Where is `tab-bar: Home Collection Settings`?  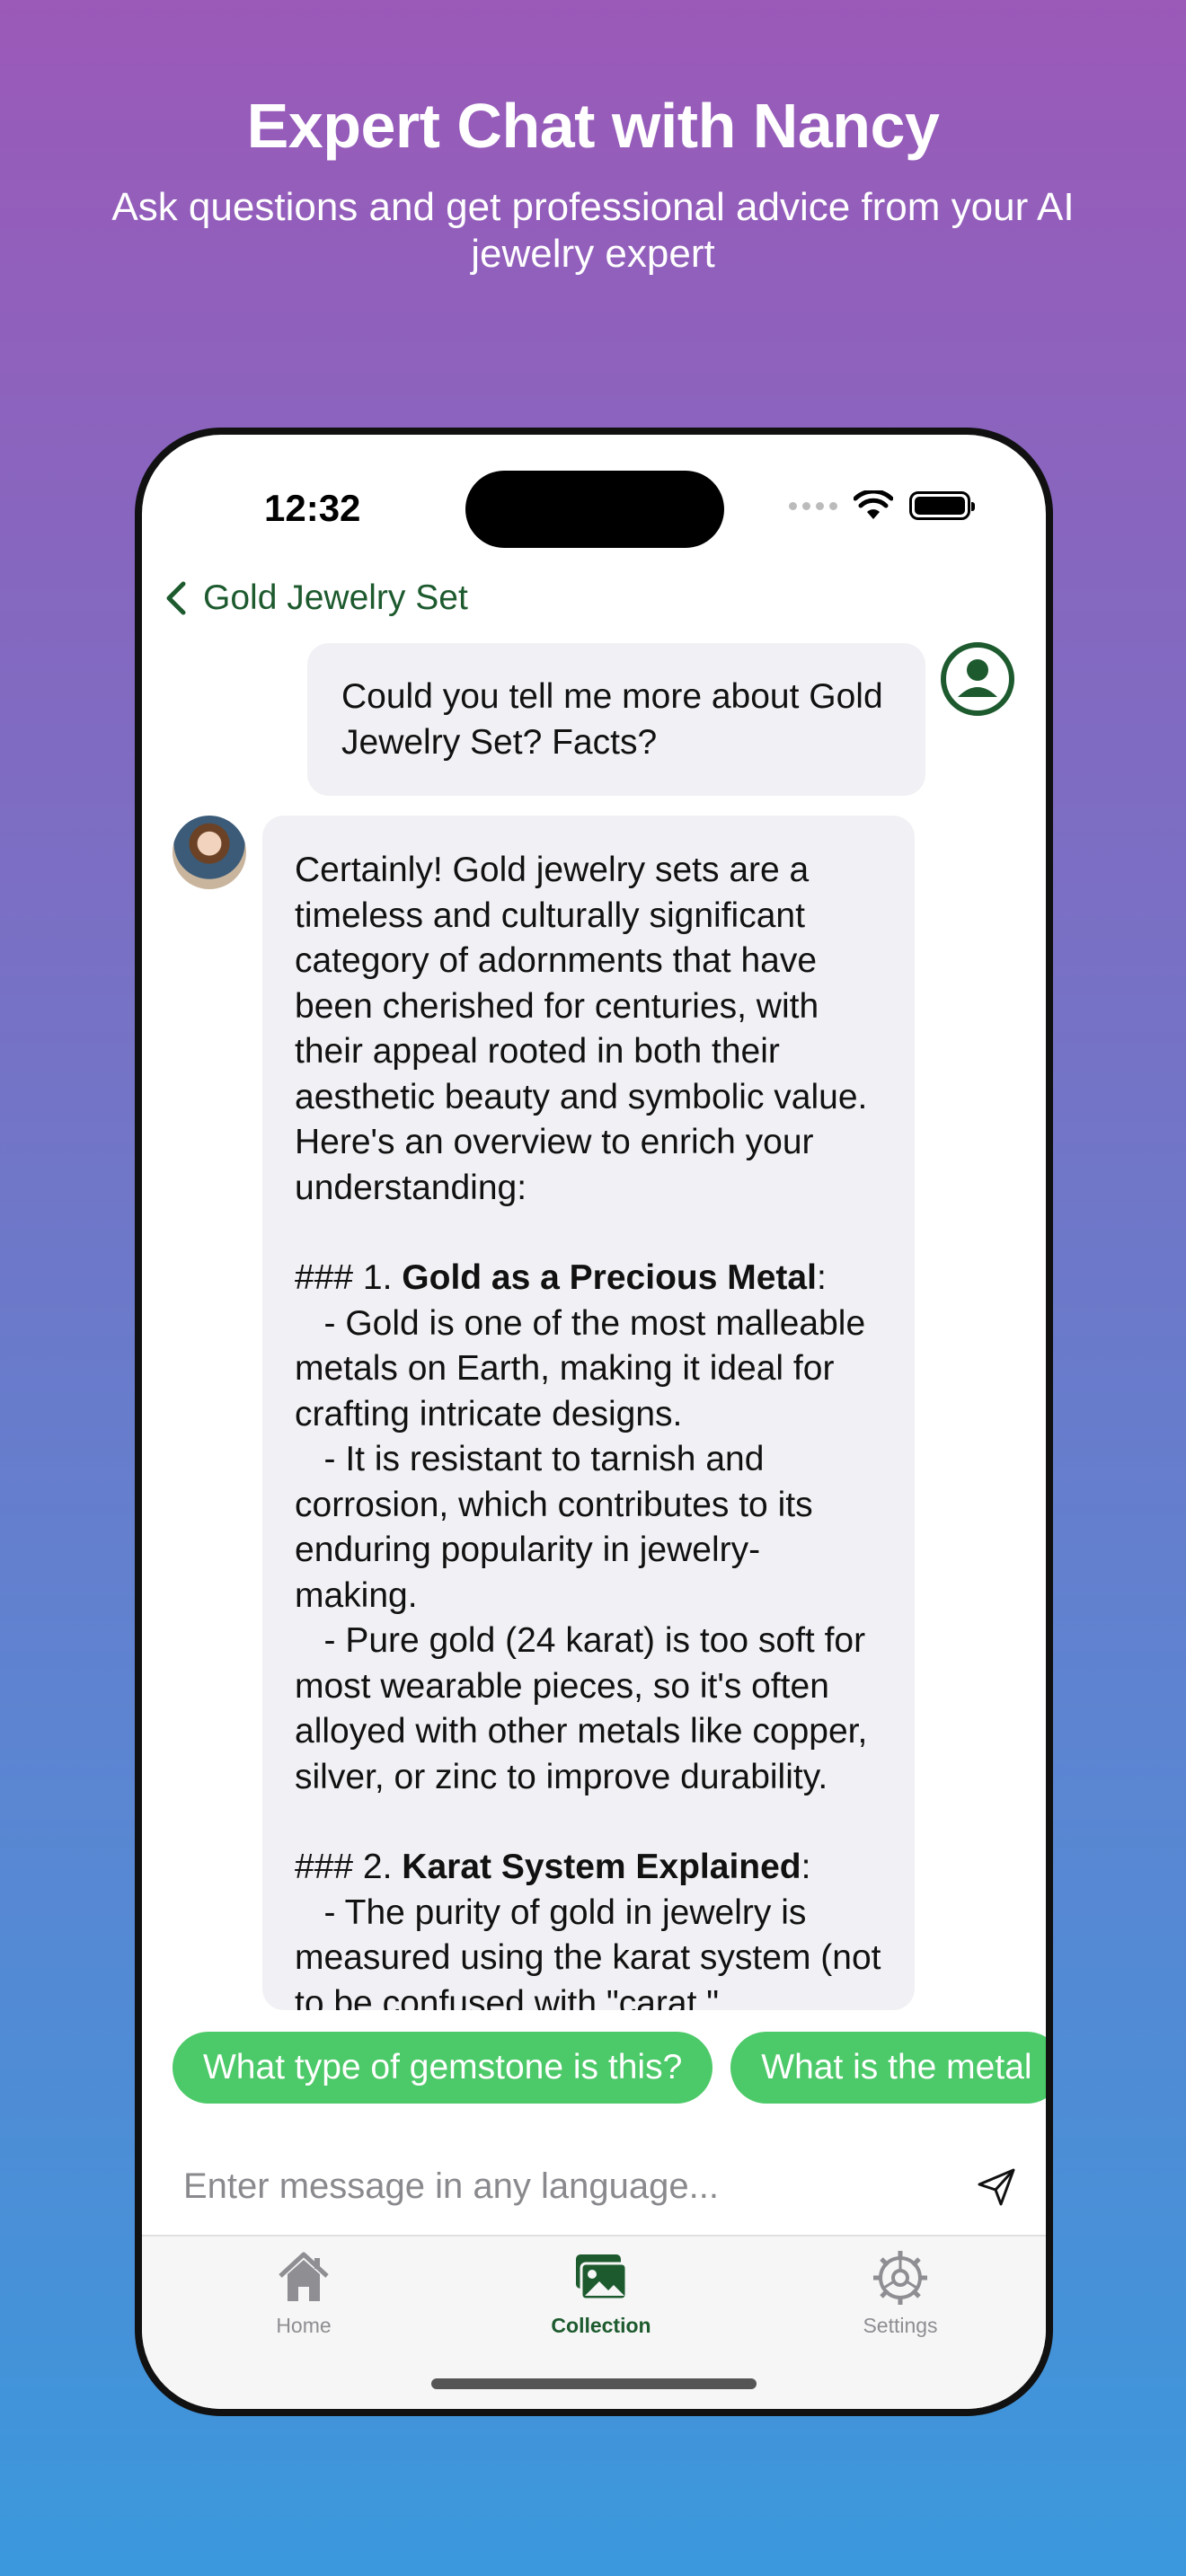
tab-bar: Home Collection Settings is located at coordinates (594, 2322).